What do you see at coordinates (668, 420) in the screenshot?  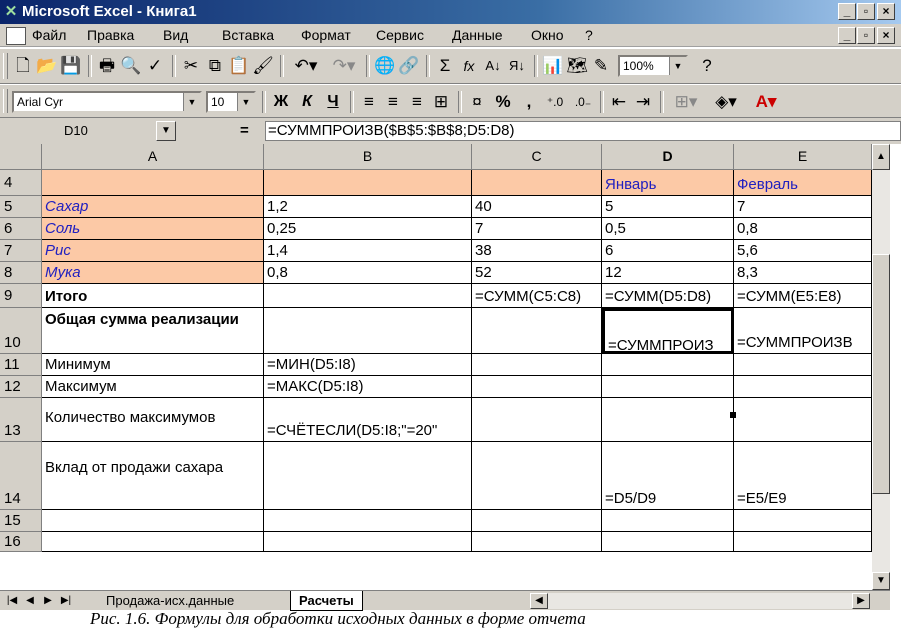 I see `cell-d13` at bounding box center [668, 420].